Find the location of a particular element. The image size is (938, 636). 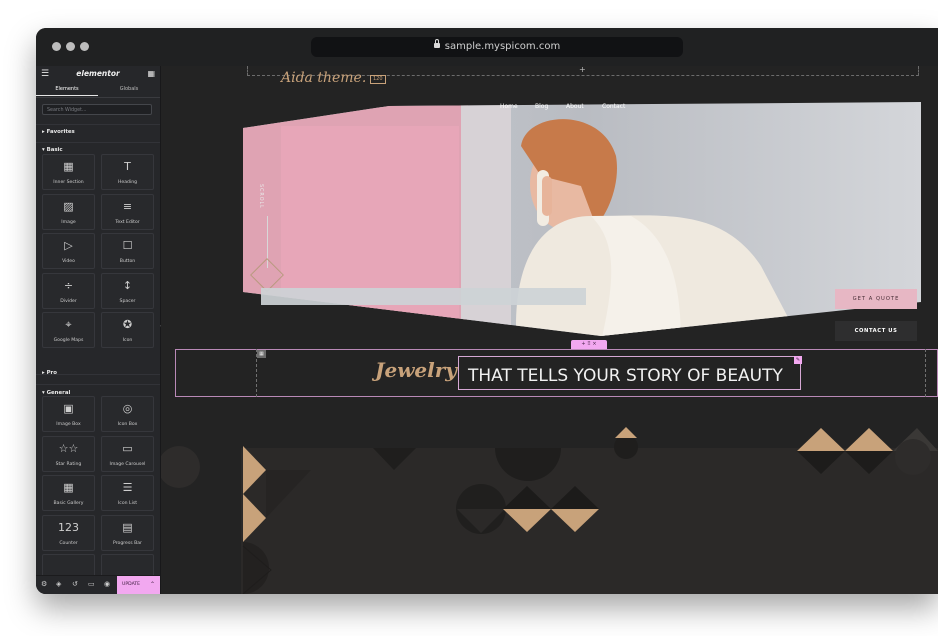

widget-video: ▷ Video is located at coordinates (68, 251).